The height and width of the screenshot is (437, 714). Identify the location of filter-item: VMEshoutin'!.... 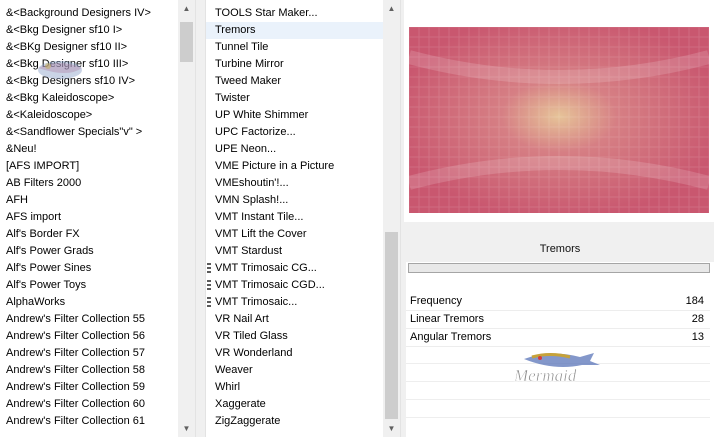
(295, 183).